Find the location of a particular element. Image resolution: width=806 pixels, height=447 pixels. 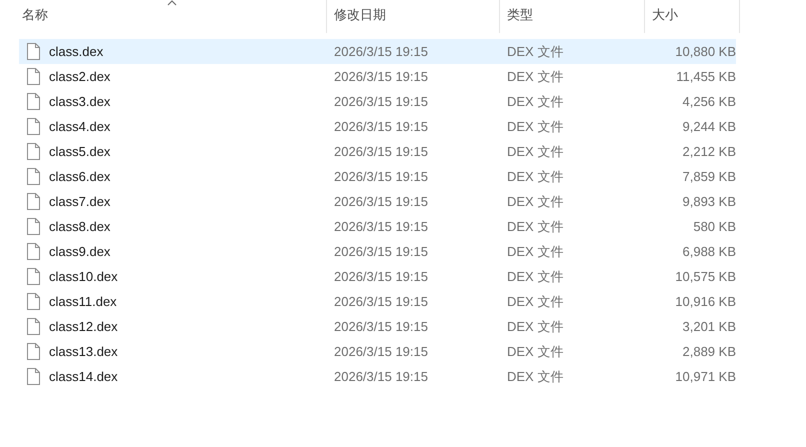

file-size: 9,893 KB is located at coordinates (709, 201).